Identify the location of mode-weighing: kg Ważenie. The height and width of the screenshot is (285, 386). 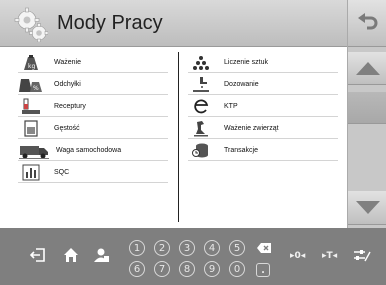
(93, 63).